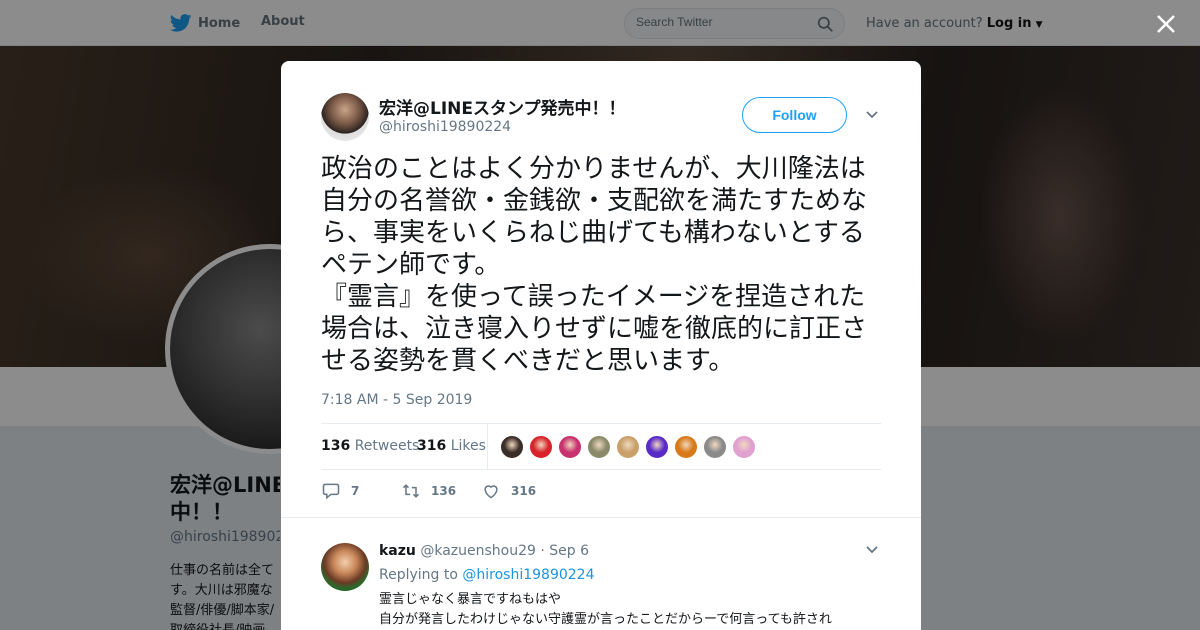 The image size is (1200, 630). Describe the element at coordinates (491, 491) in the screenshot. I see `heart-icon` at that location.